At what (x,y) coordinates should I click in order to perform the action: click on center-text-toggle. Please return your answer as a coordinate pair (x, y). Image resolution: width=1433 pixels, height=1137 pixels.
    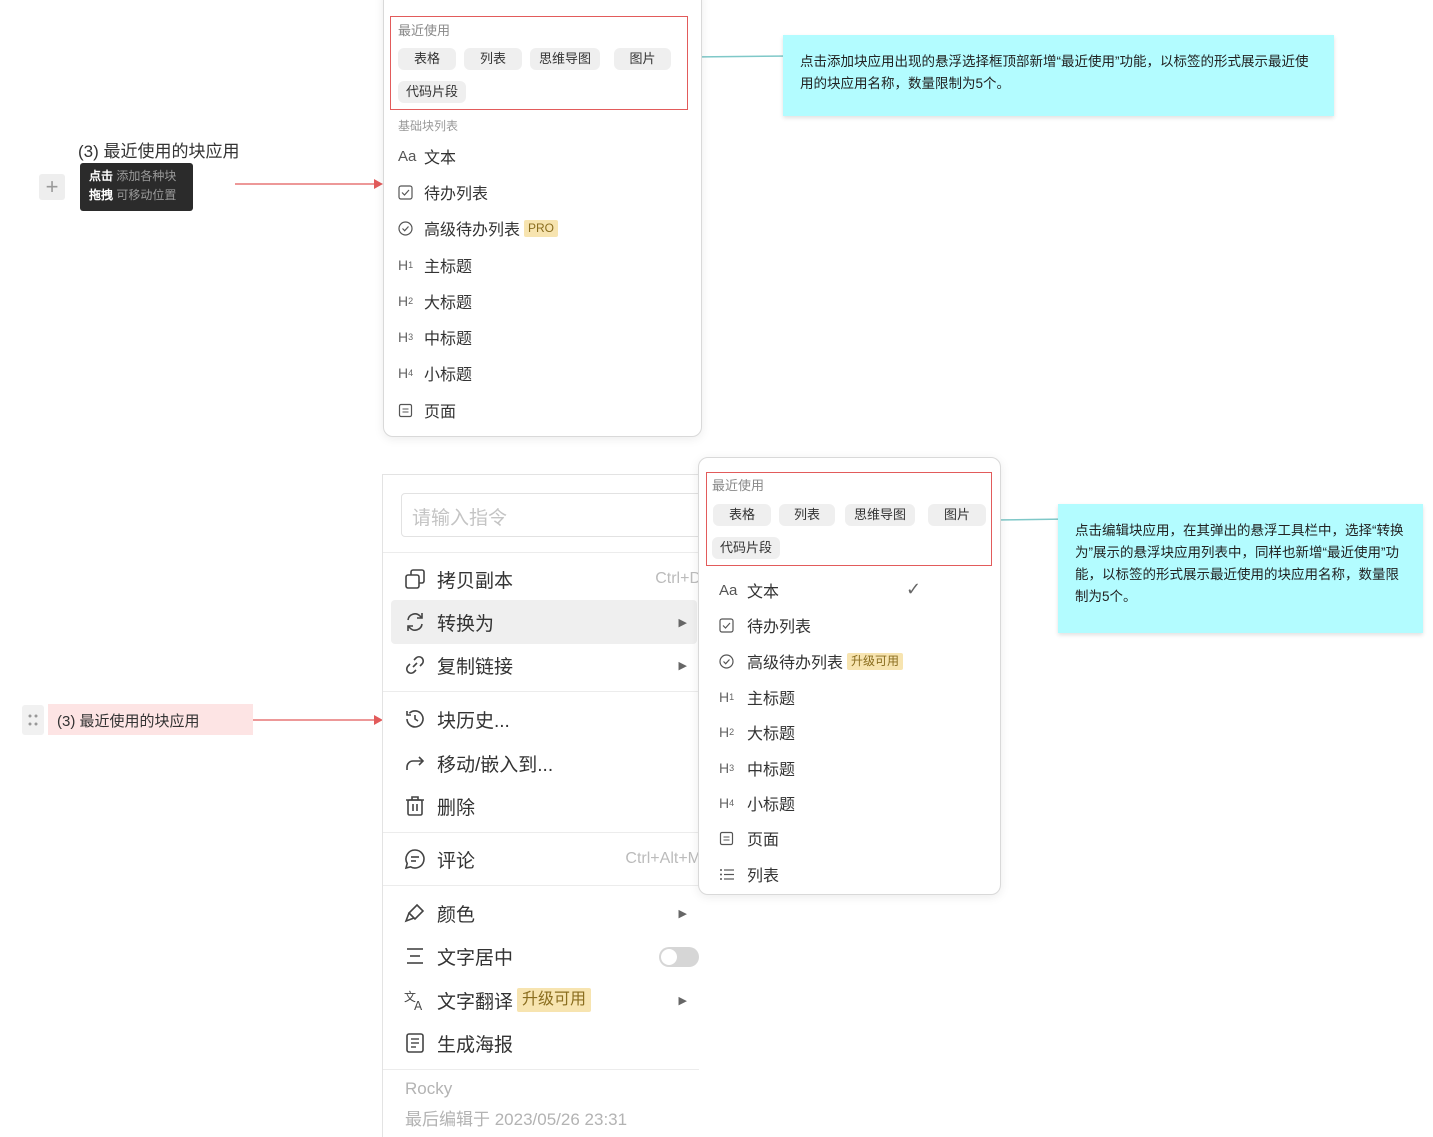
    Looking at the image, I should click on (679, 957).